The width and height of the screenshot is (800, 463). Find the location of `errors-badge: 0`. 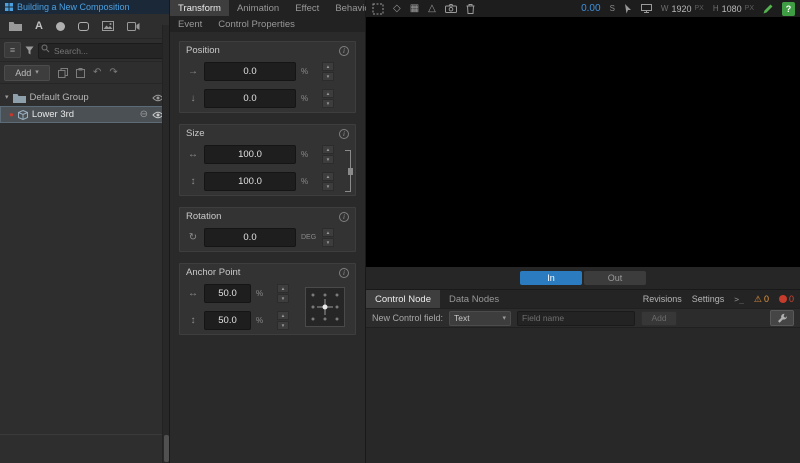

errors-badge: 0 is located at coordinates (786, 299).